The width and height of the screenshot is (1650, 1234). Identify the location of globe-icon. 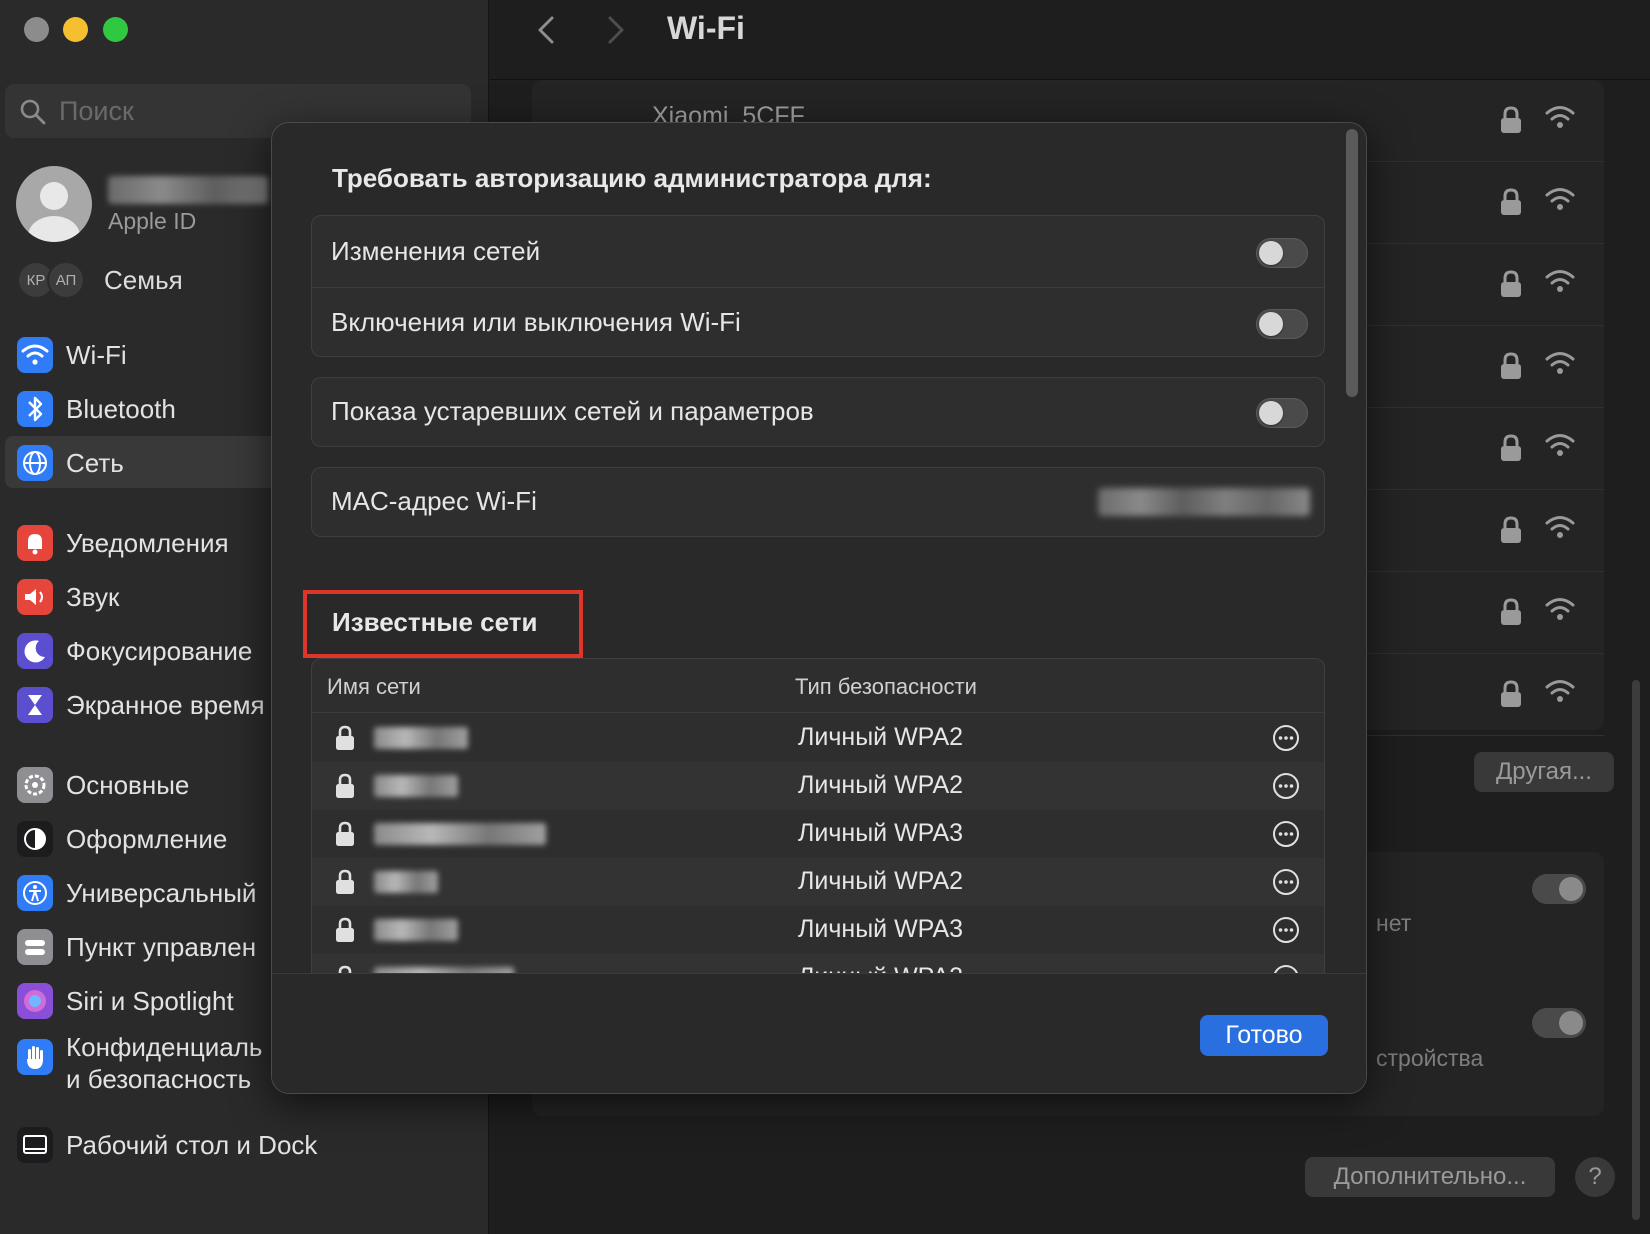
(35, 463).